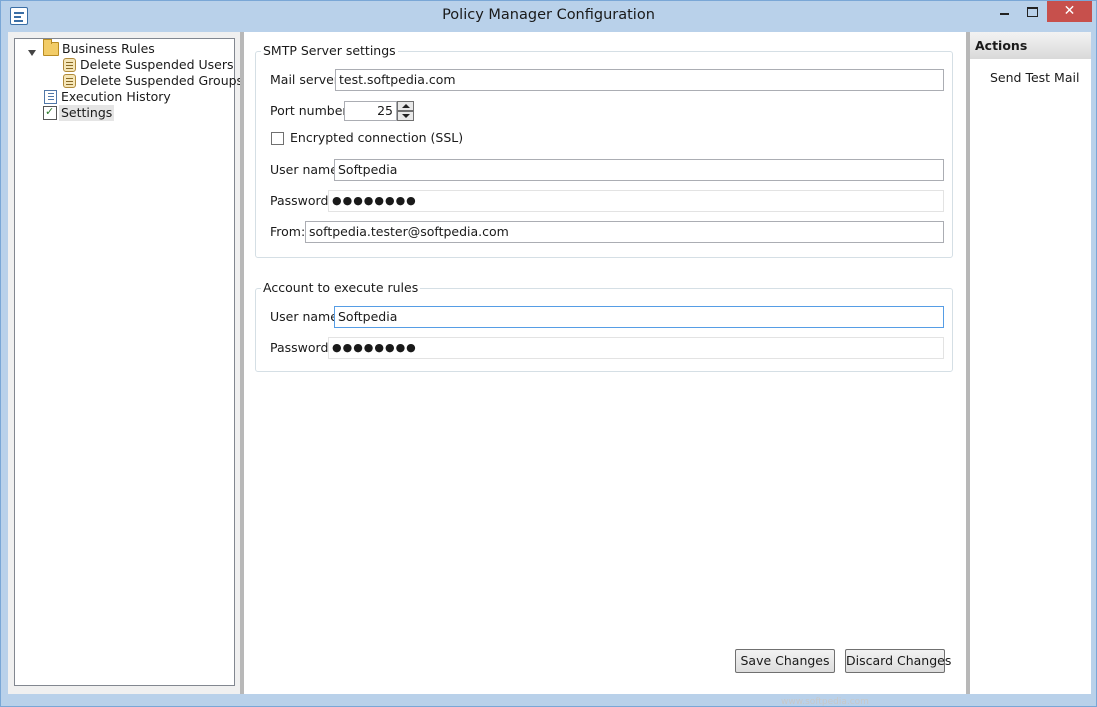  I want to click on discard-changes-button: Discard Changes, so click(898, 661).